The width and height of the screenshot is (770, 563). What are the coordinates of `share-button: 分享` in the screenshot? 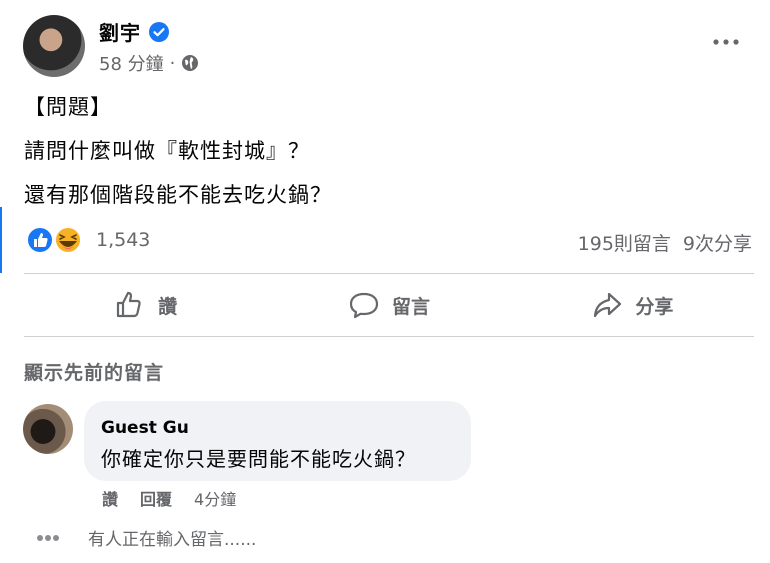 It's located at (632, 305).